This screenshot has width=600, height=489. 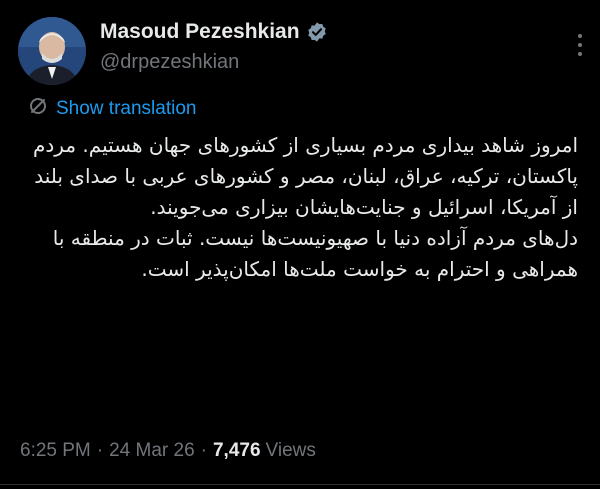 I want to click on avatar, so click(x=52, y=51).